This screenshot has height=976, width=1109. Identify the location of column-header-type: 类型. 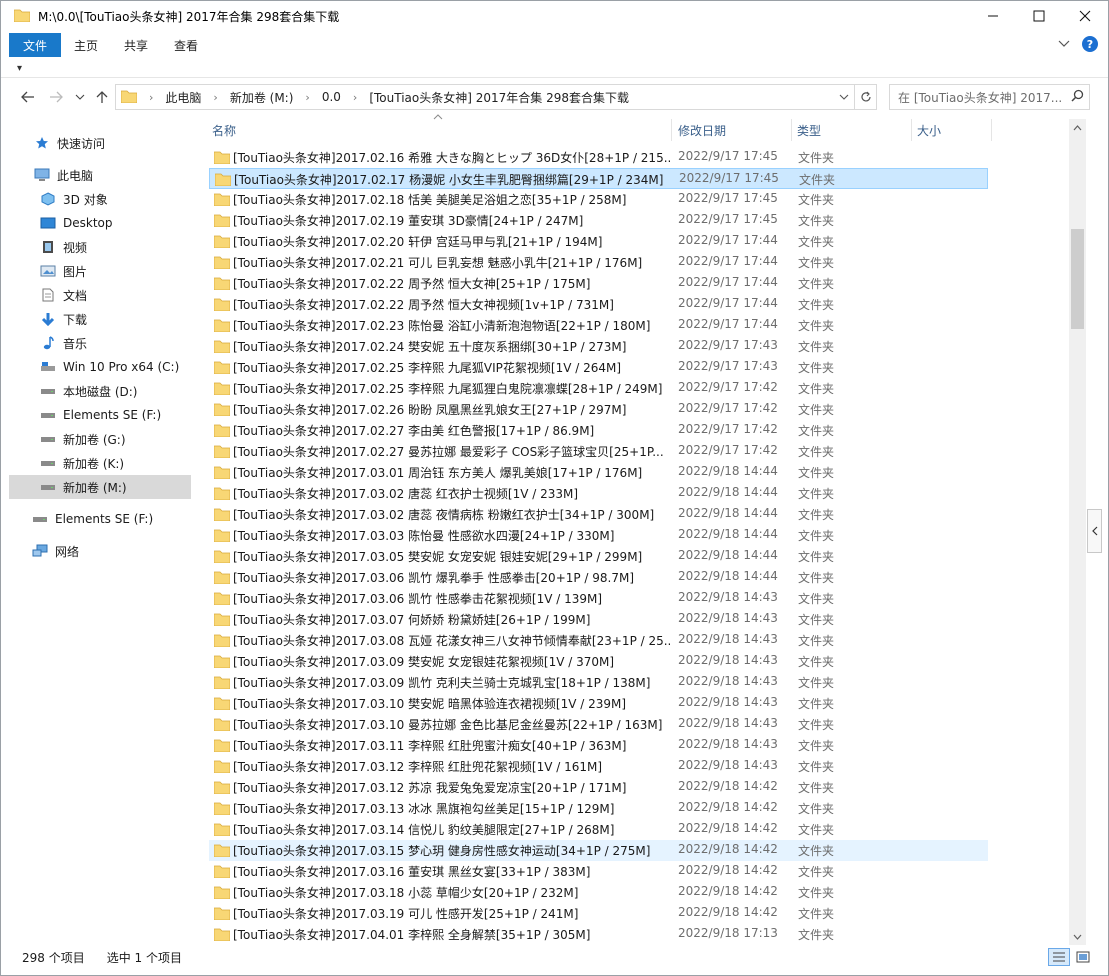
(809, 130).